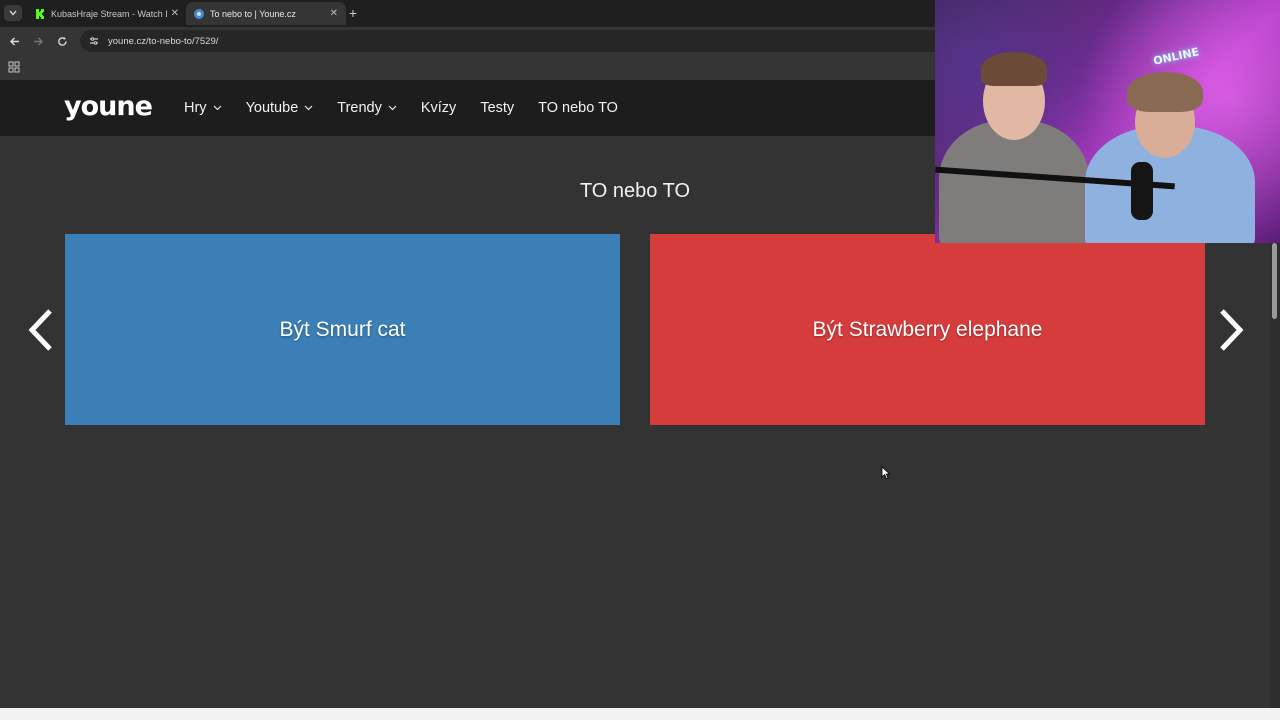 This screenshot has width=1280, height=720. What do you see at coordinates (1107, 121) in the screenshot?
I see `webcam-overlay: ONLINE` at bounding box center [1107, 121].